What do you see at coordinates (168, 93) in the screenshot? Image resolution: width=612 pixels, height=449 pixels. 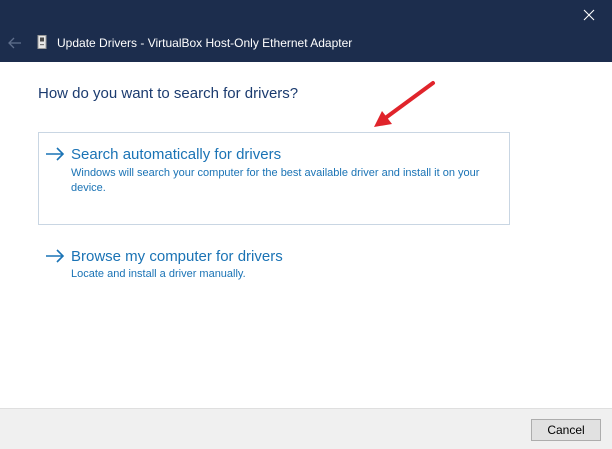 I see `page-heading: How do you want to search for drivers?` at bounding box center [168, 93].